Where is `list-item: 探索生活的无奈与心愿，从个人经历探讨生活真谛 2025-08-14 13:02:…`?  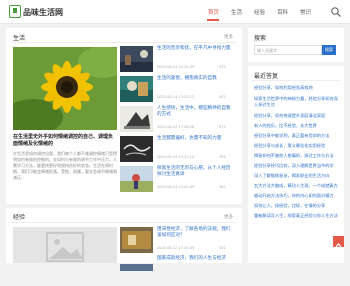
list-item: 探索生活的无奈与心愿，从个人经历探讨生活真谛 2025-08-14 13:02:… is located at coordinates (178, 181).